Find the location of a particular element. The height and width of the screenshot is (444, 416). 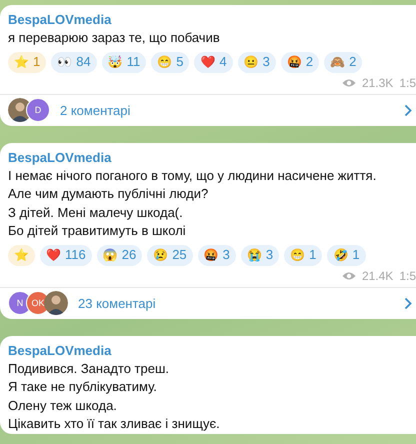

message-text: Бо дітей травитимуть в школі is located at coordinates (97, 231).